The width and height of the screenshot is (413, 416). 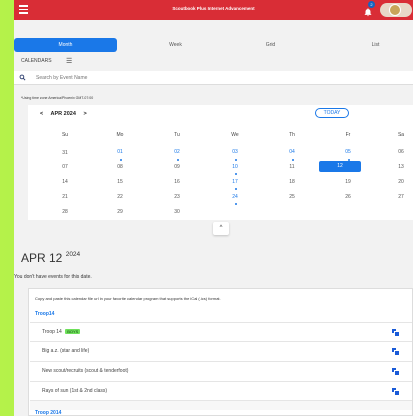 What do you see at coordinates (120, 183) in the screenshot?
I see `calendar-day: 15` at bounding box center [120, 183].